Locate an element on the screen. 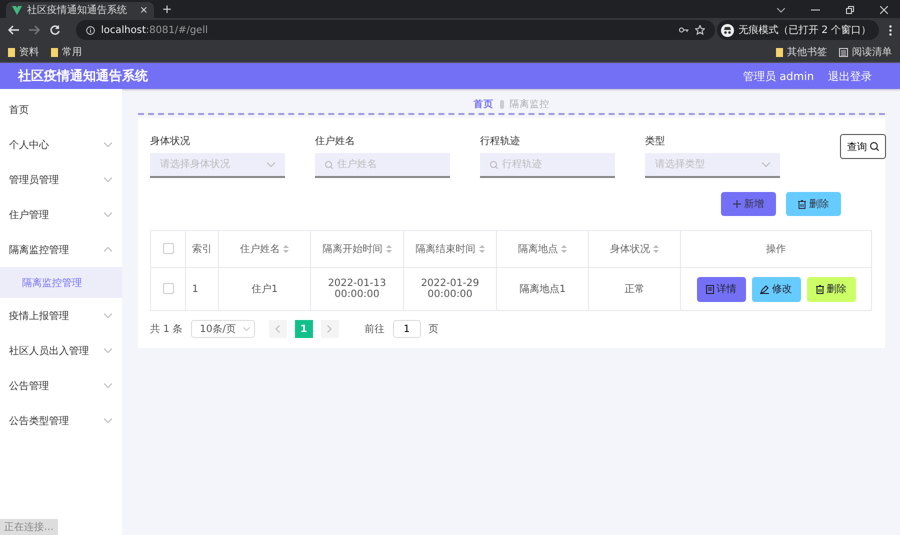 This screenshot has width=900, height=535. sidebar-item: 首页 is located at coordinates (61, 109).